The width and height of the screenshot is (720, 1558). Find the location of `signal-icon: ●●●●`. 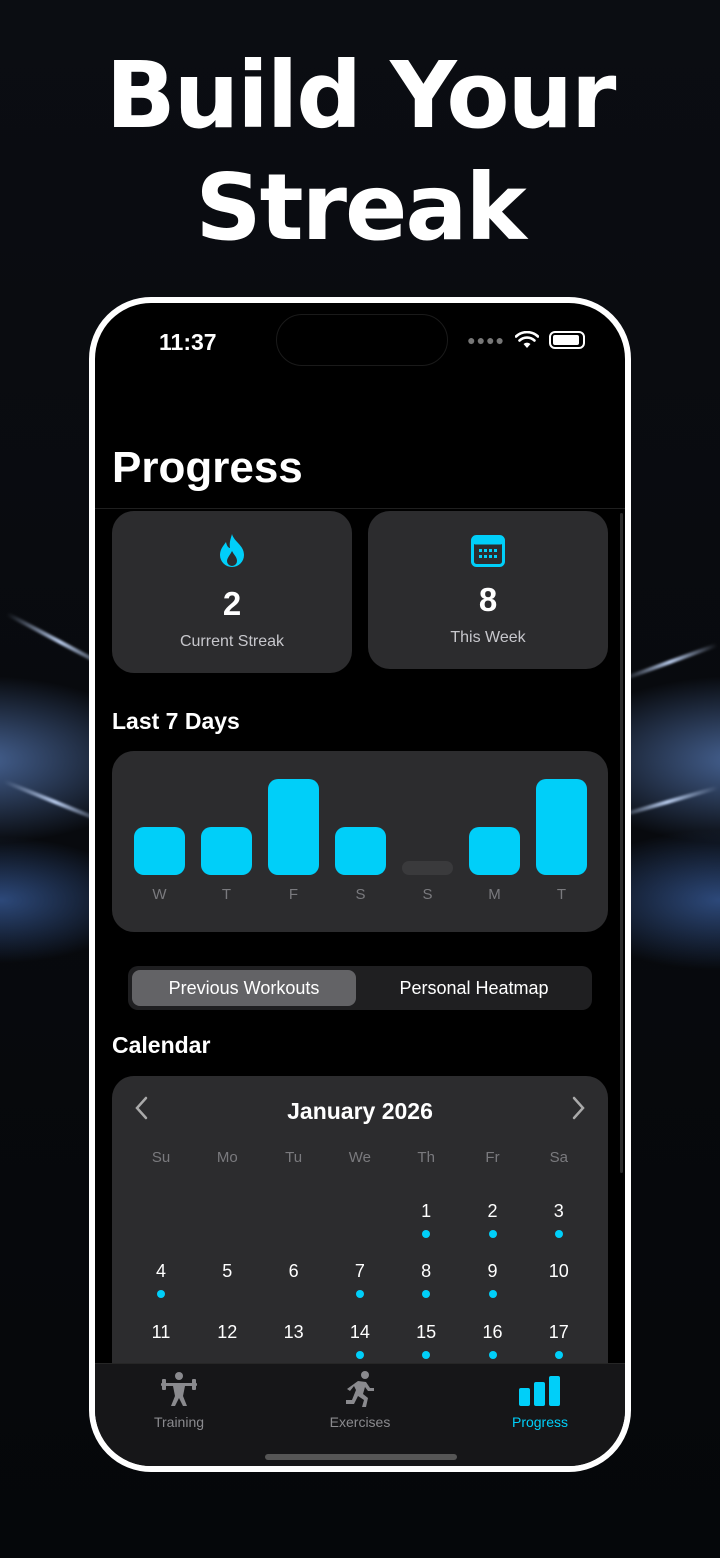

signal-icon: ●●●● is located at coordinates (486, 340).